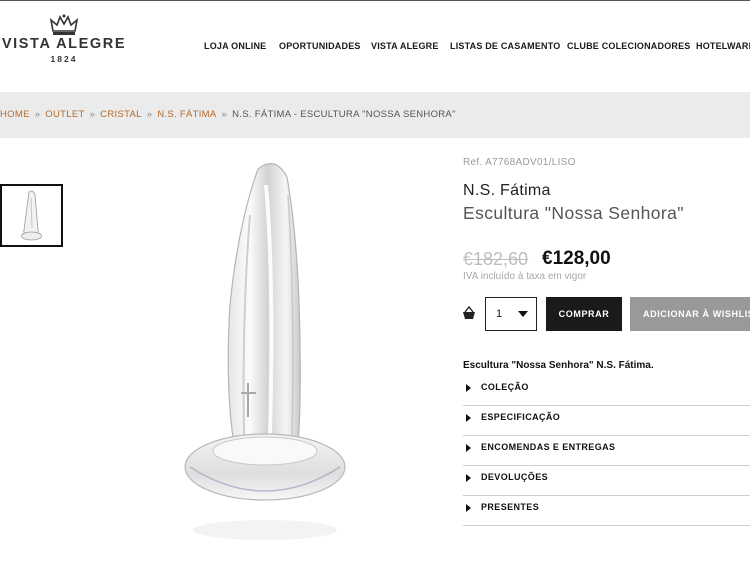 The width and height of the screenshot is (750, 570). What do you see at coordinates (548, 447) in the screenshot?
I see `accordion-label: ENCOMENDAS E ENTREGAS` at bounding box center [548, 447].